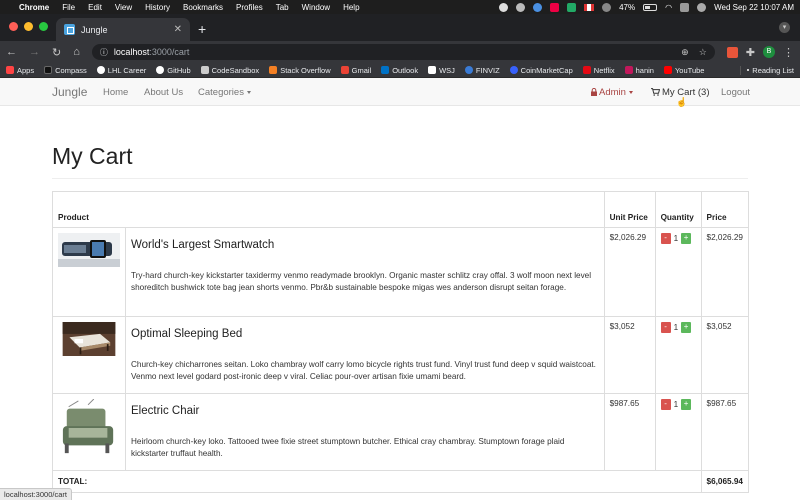  What do you see at coordinates (11, 52) in the screenshot?
I see `back-icon: ←` at bounding box center [11, 52].